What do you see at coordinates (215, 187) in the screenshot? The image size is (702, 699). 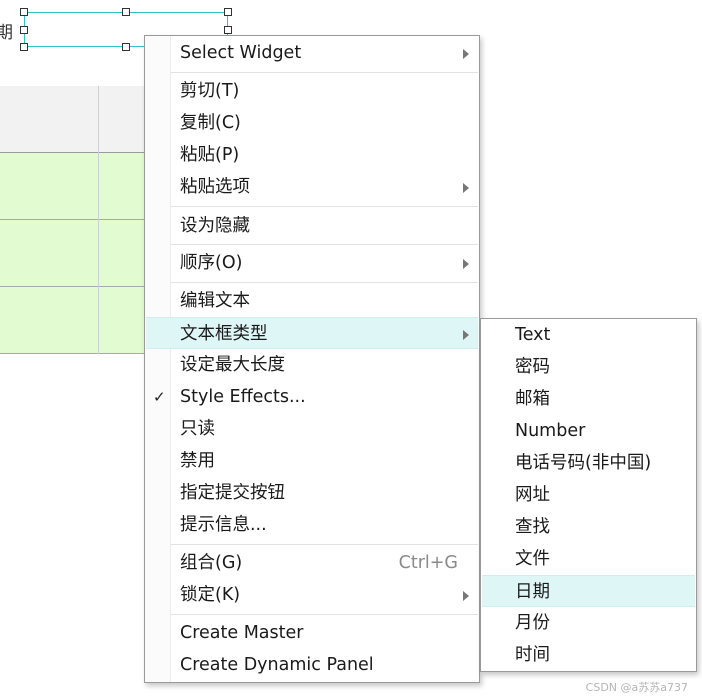 I see `menu-item-label: 粘贴选项` at bounding box center [215, 187].